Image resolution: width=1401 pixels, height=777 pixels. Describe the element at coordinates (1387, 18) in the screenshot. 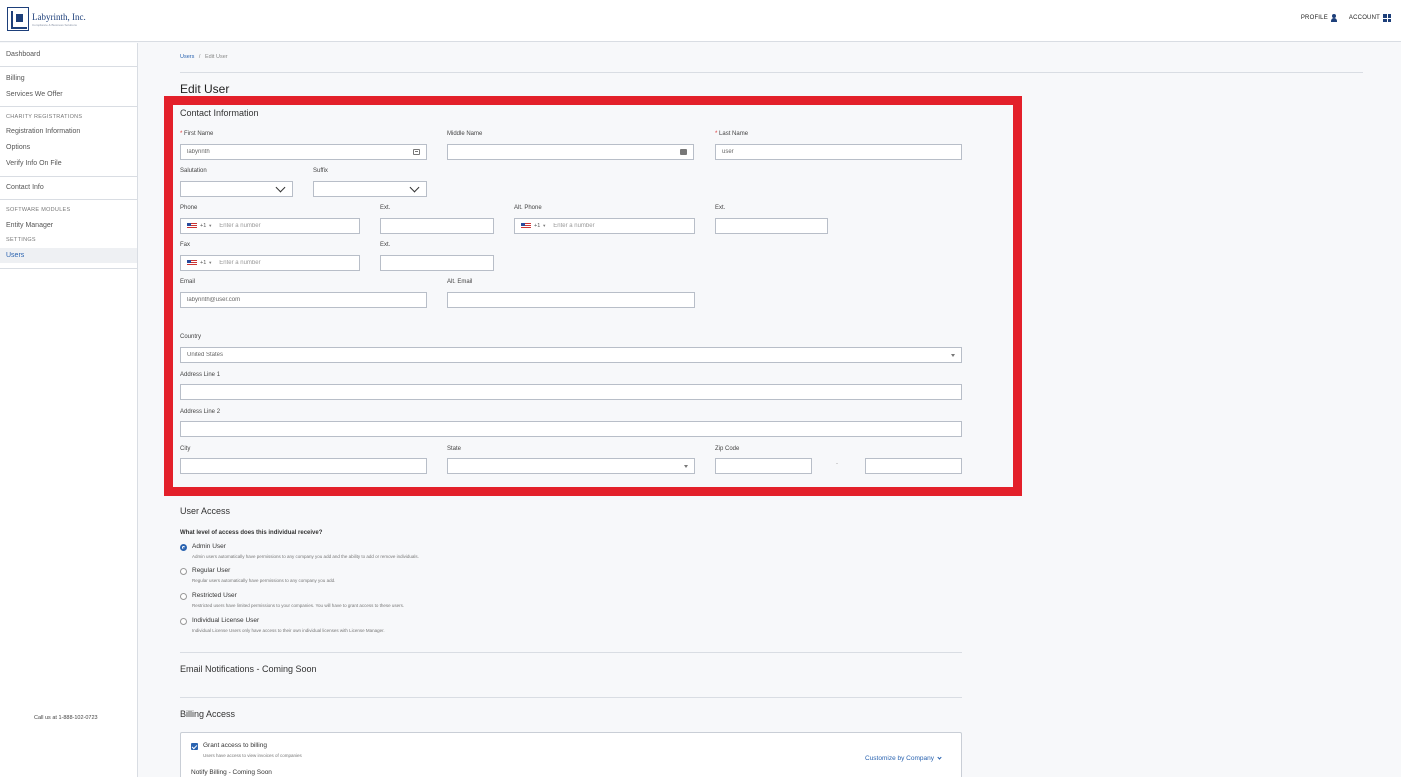

I see `grid-icon` at that location.